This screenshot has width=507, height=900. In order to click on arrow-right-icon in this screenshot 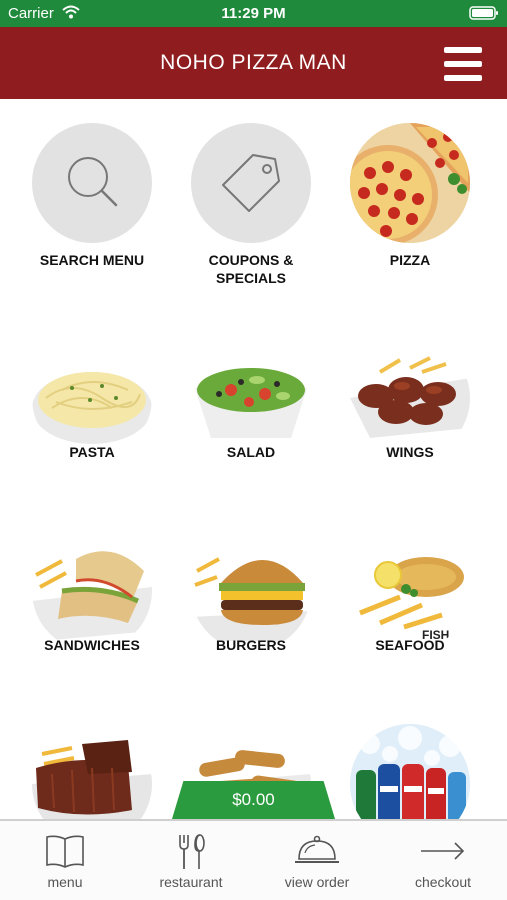, I will do `click(443, 853)`.